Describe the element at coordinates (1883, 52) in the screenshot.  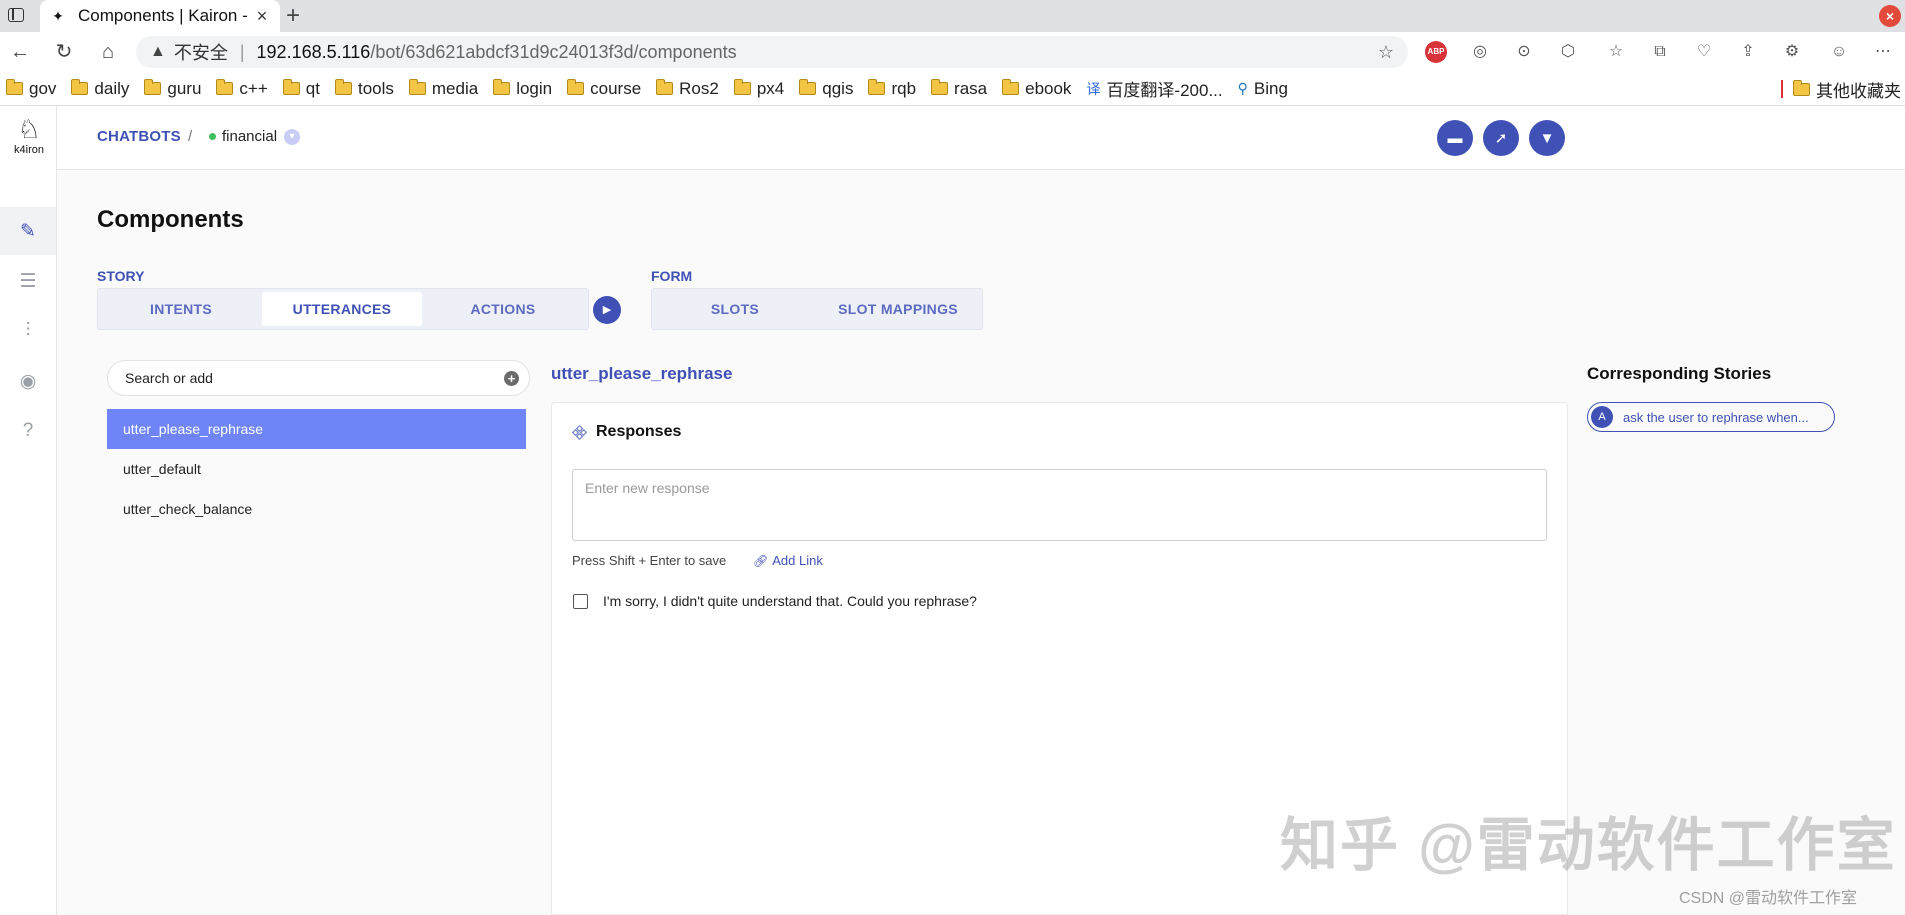
I see `more-menu-icon: ⋯` at that location.